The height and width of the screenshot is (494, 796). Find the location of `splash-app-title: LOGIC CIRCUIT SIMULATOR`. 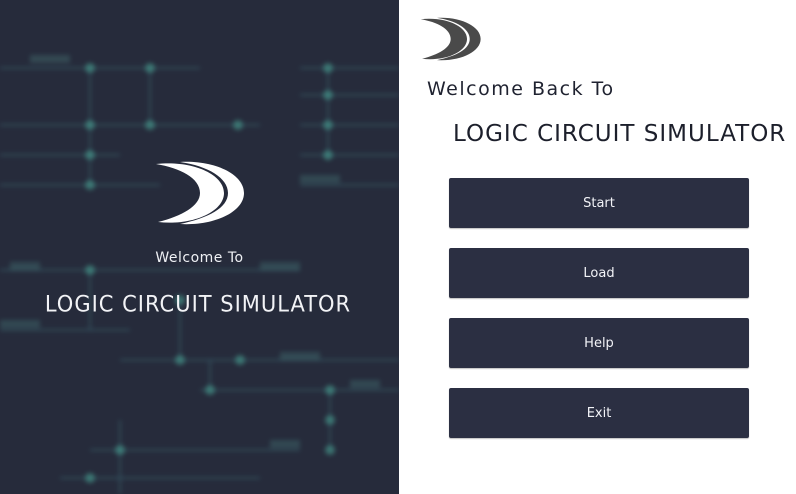

splash-app-title: LOGIC CIRCUIT SIMULATOR is located at coordinates (198, 304).